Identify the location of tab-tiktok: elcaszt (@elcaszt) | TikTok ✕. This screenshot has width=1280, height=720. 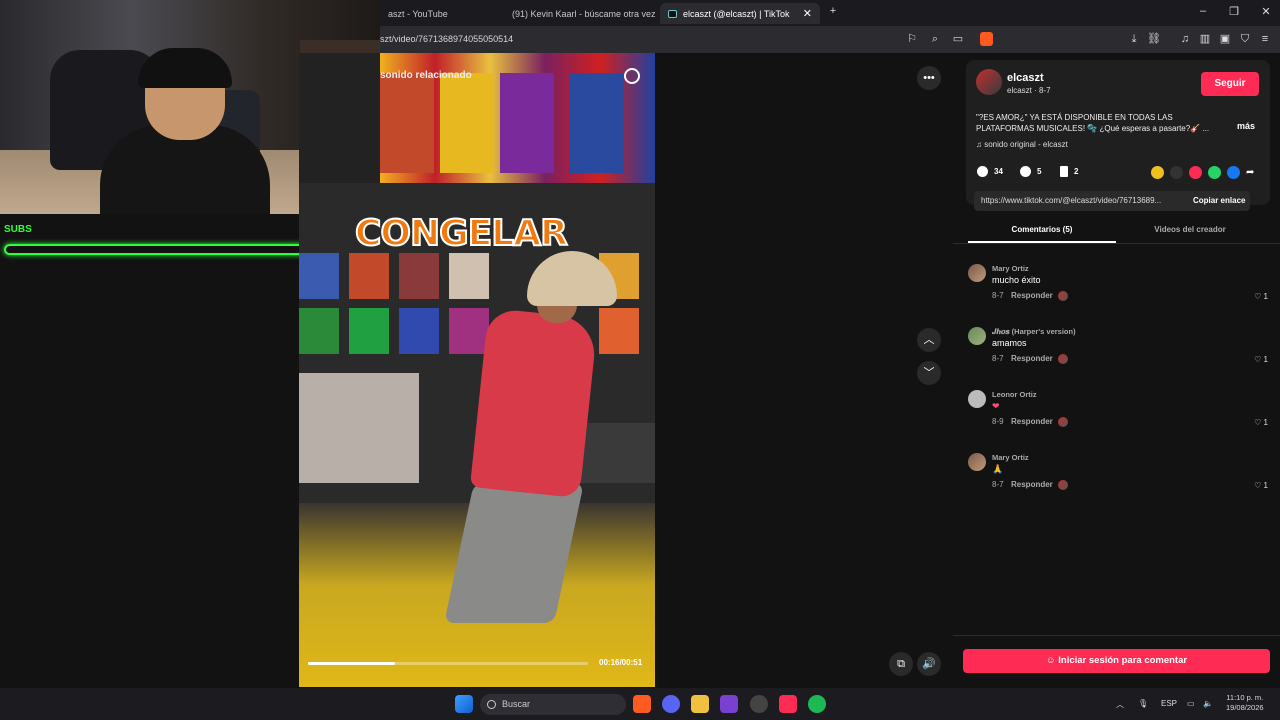
(740, 13).